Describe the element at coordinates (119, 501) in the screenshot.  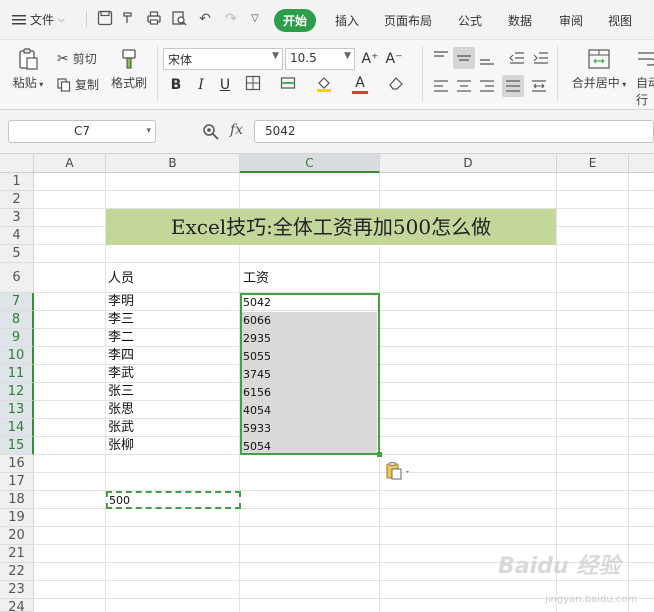
I see `copied-value-cell: 500` at that location.